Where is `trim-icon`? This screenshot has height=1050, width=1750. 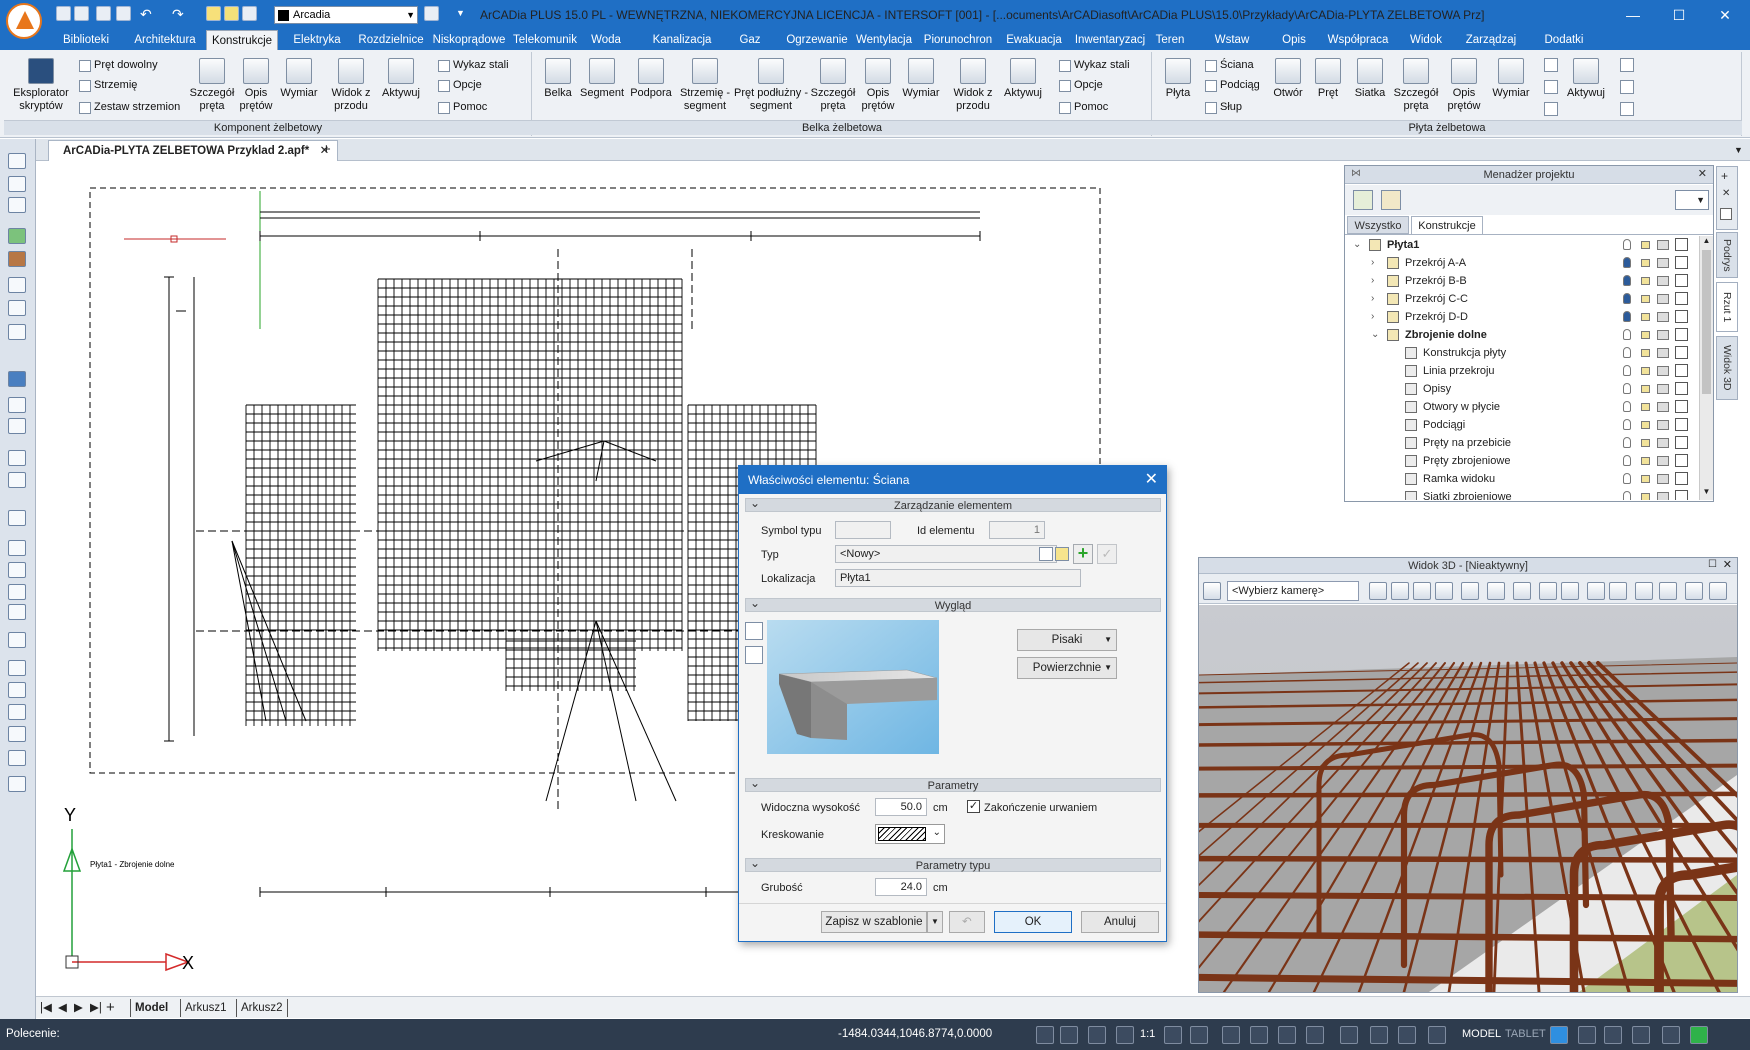 trim-icon is located at coordinates (17, 690).